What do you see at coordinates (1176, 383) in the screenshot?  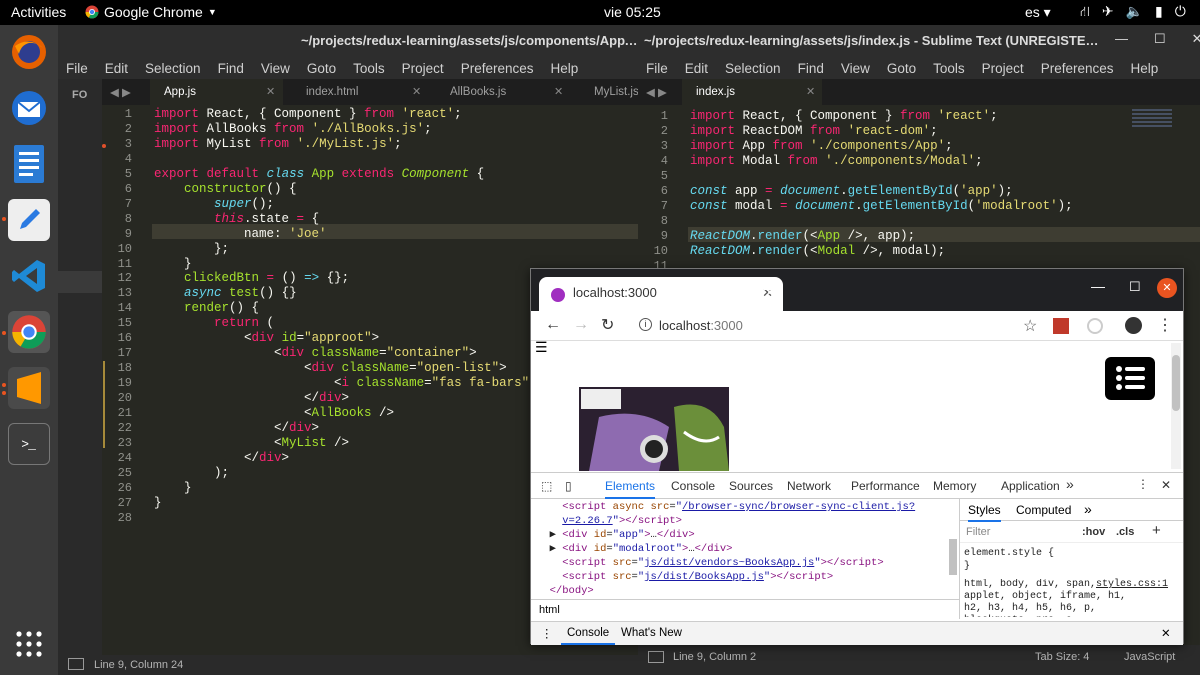 I see `scrollbar-thumb` at bounding box center [1176, 383].